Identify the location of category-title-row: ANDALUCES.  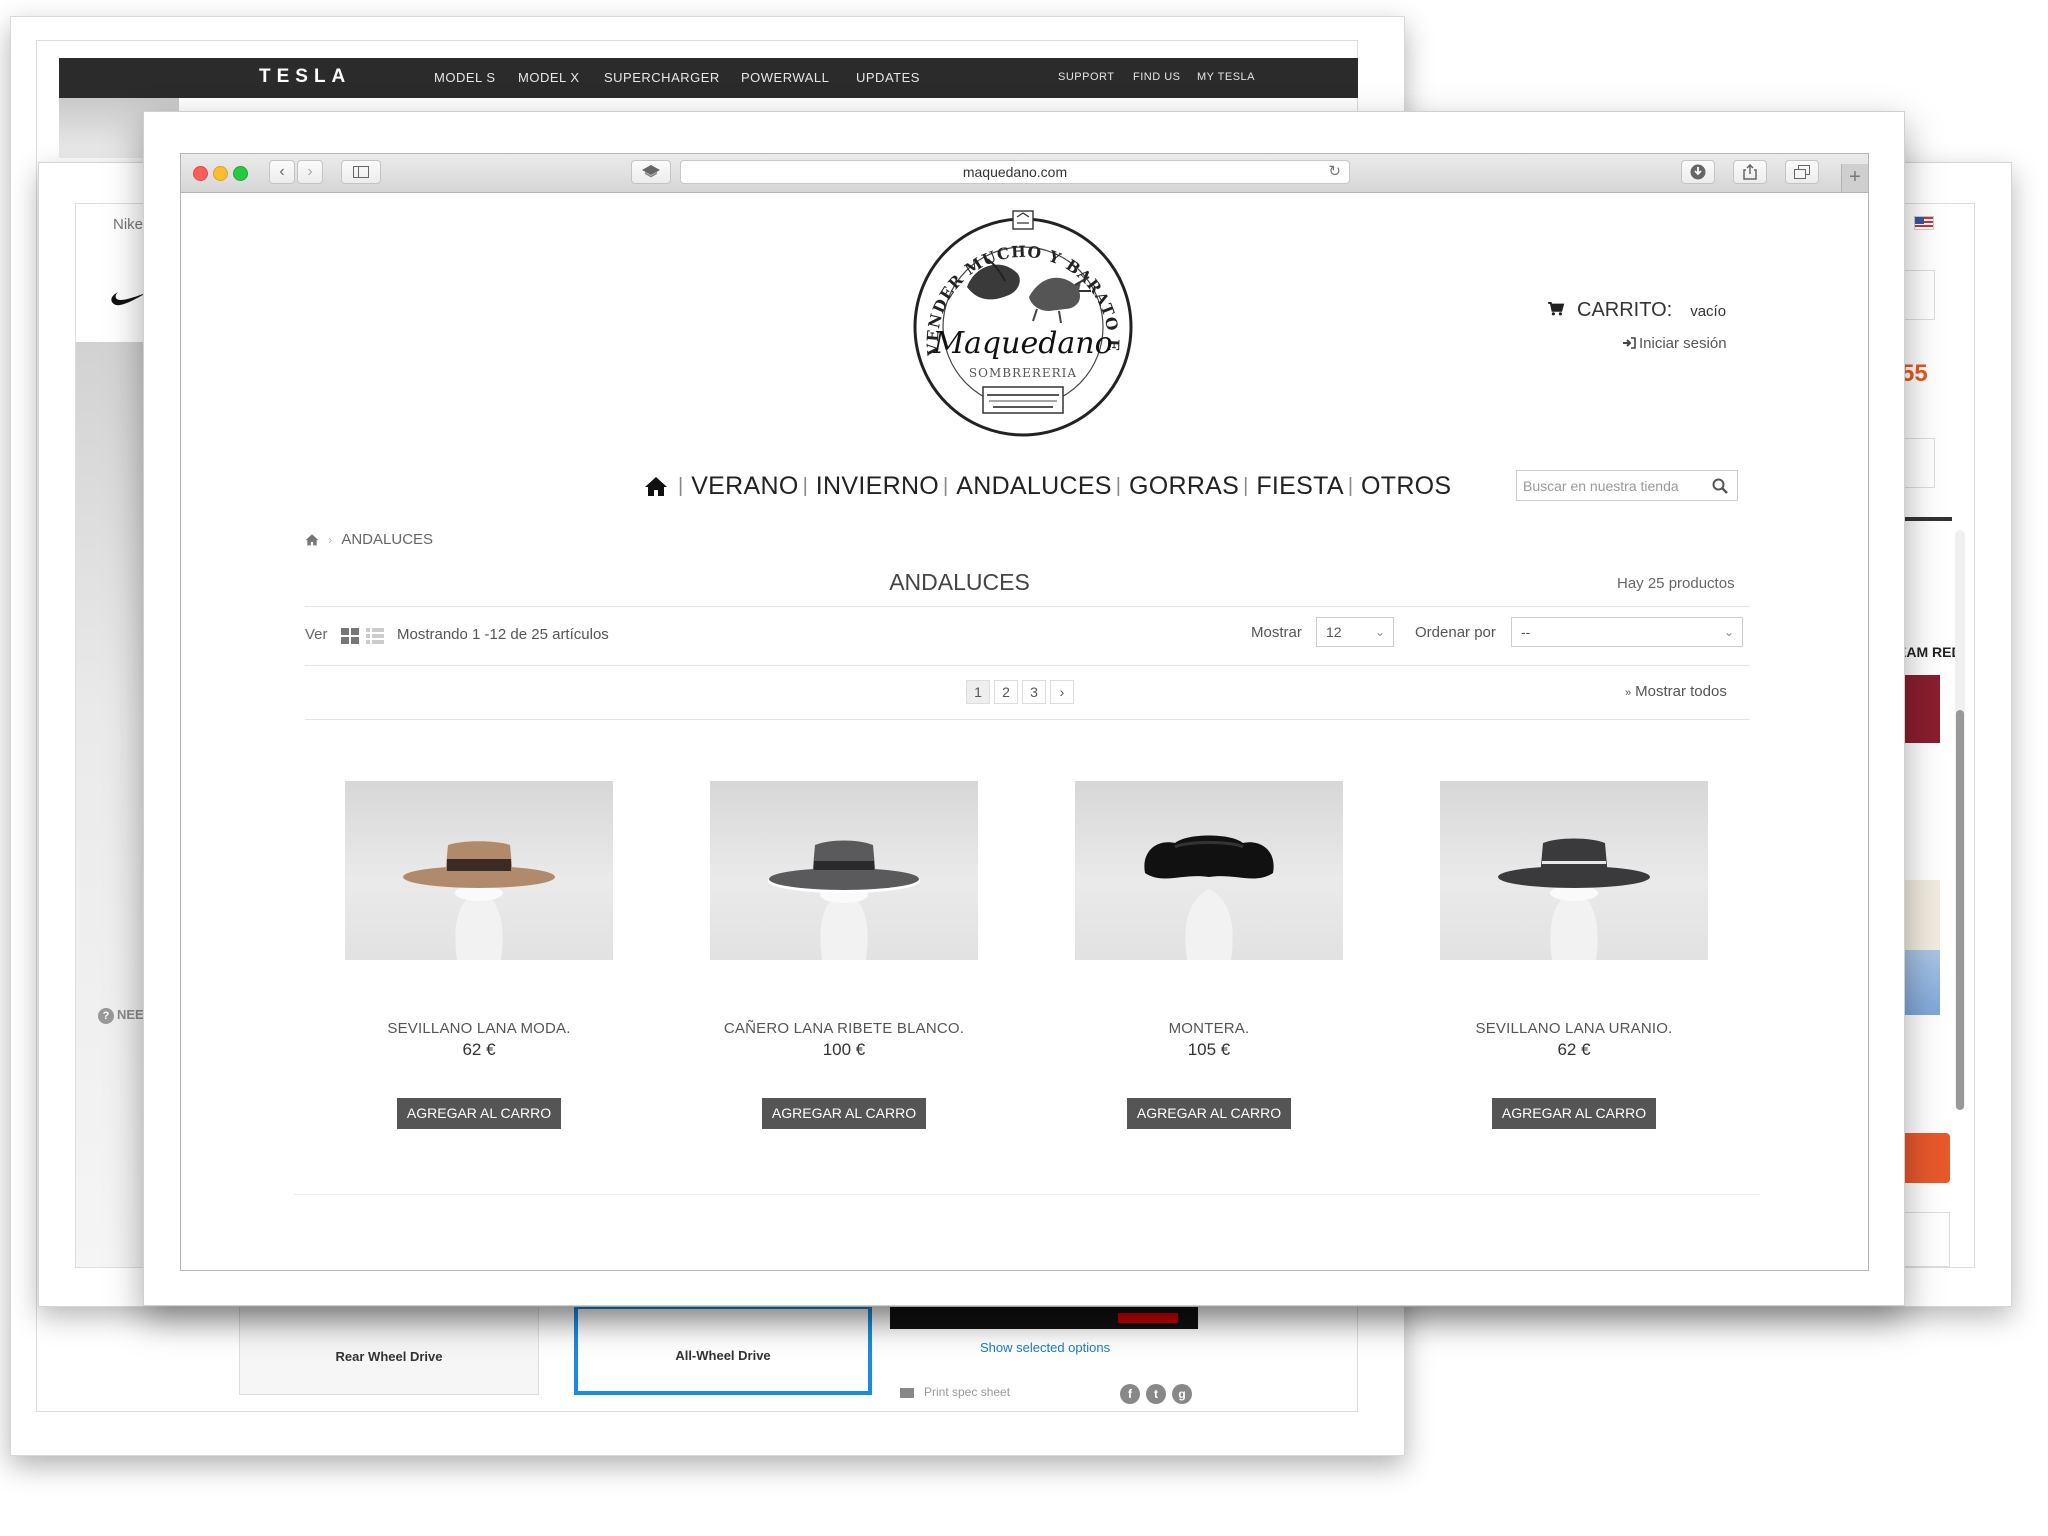
(1024, 582).